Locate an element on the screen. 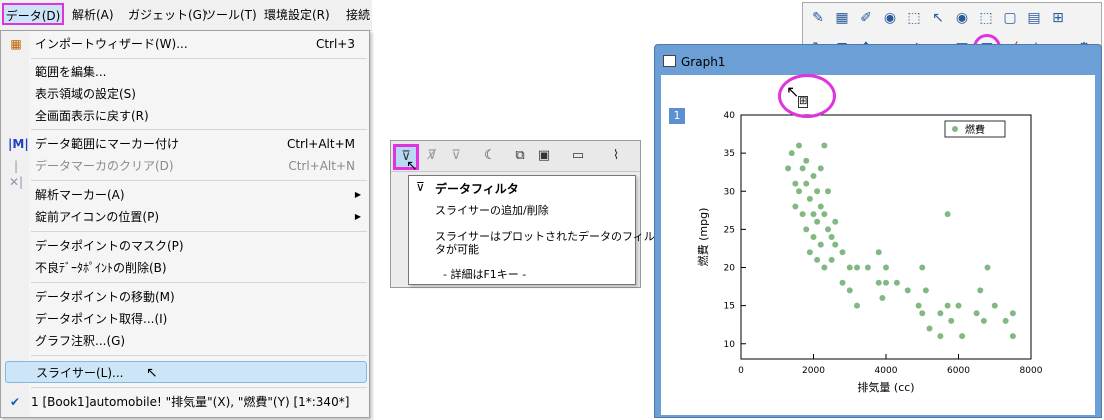 This screenshot has width=1104, height=420. menu-item-graph-annotation: グラフ注釈...(G) is located at coordinates (185, 341).